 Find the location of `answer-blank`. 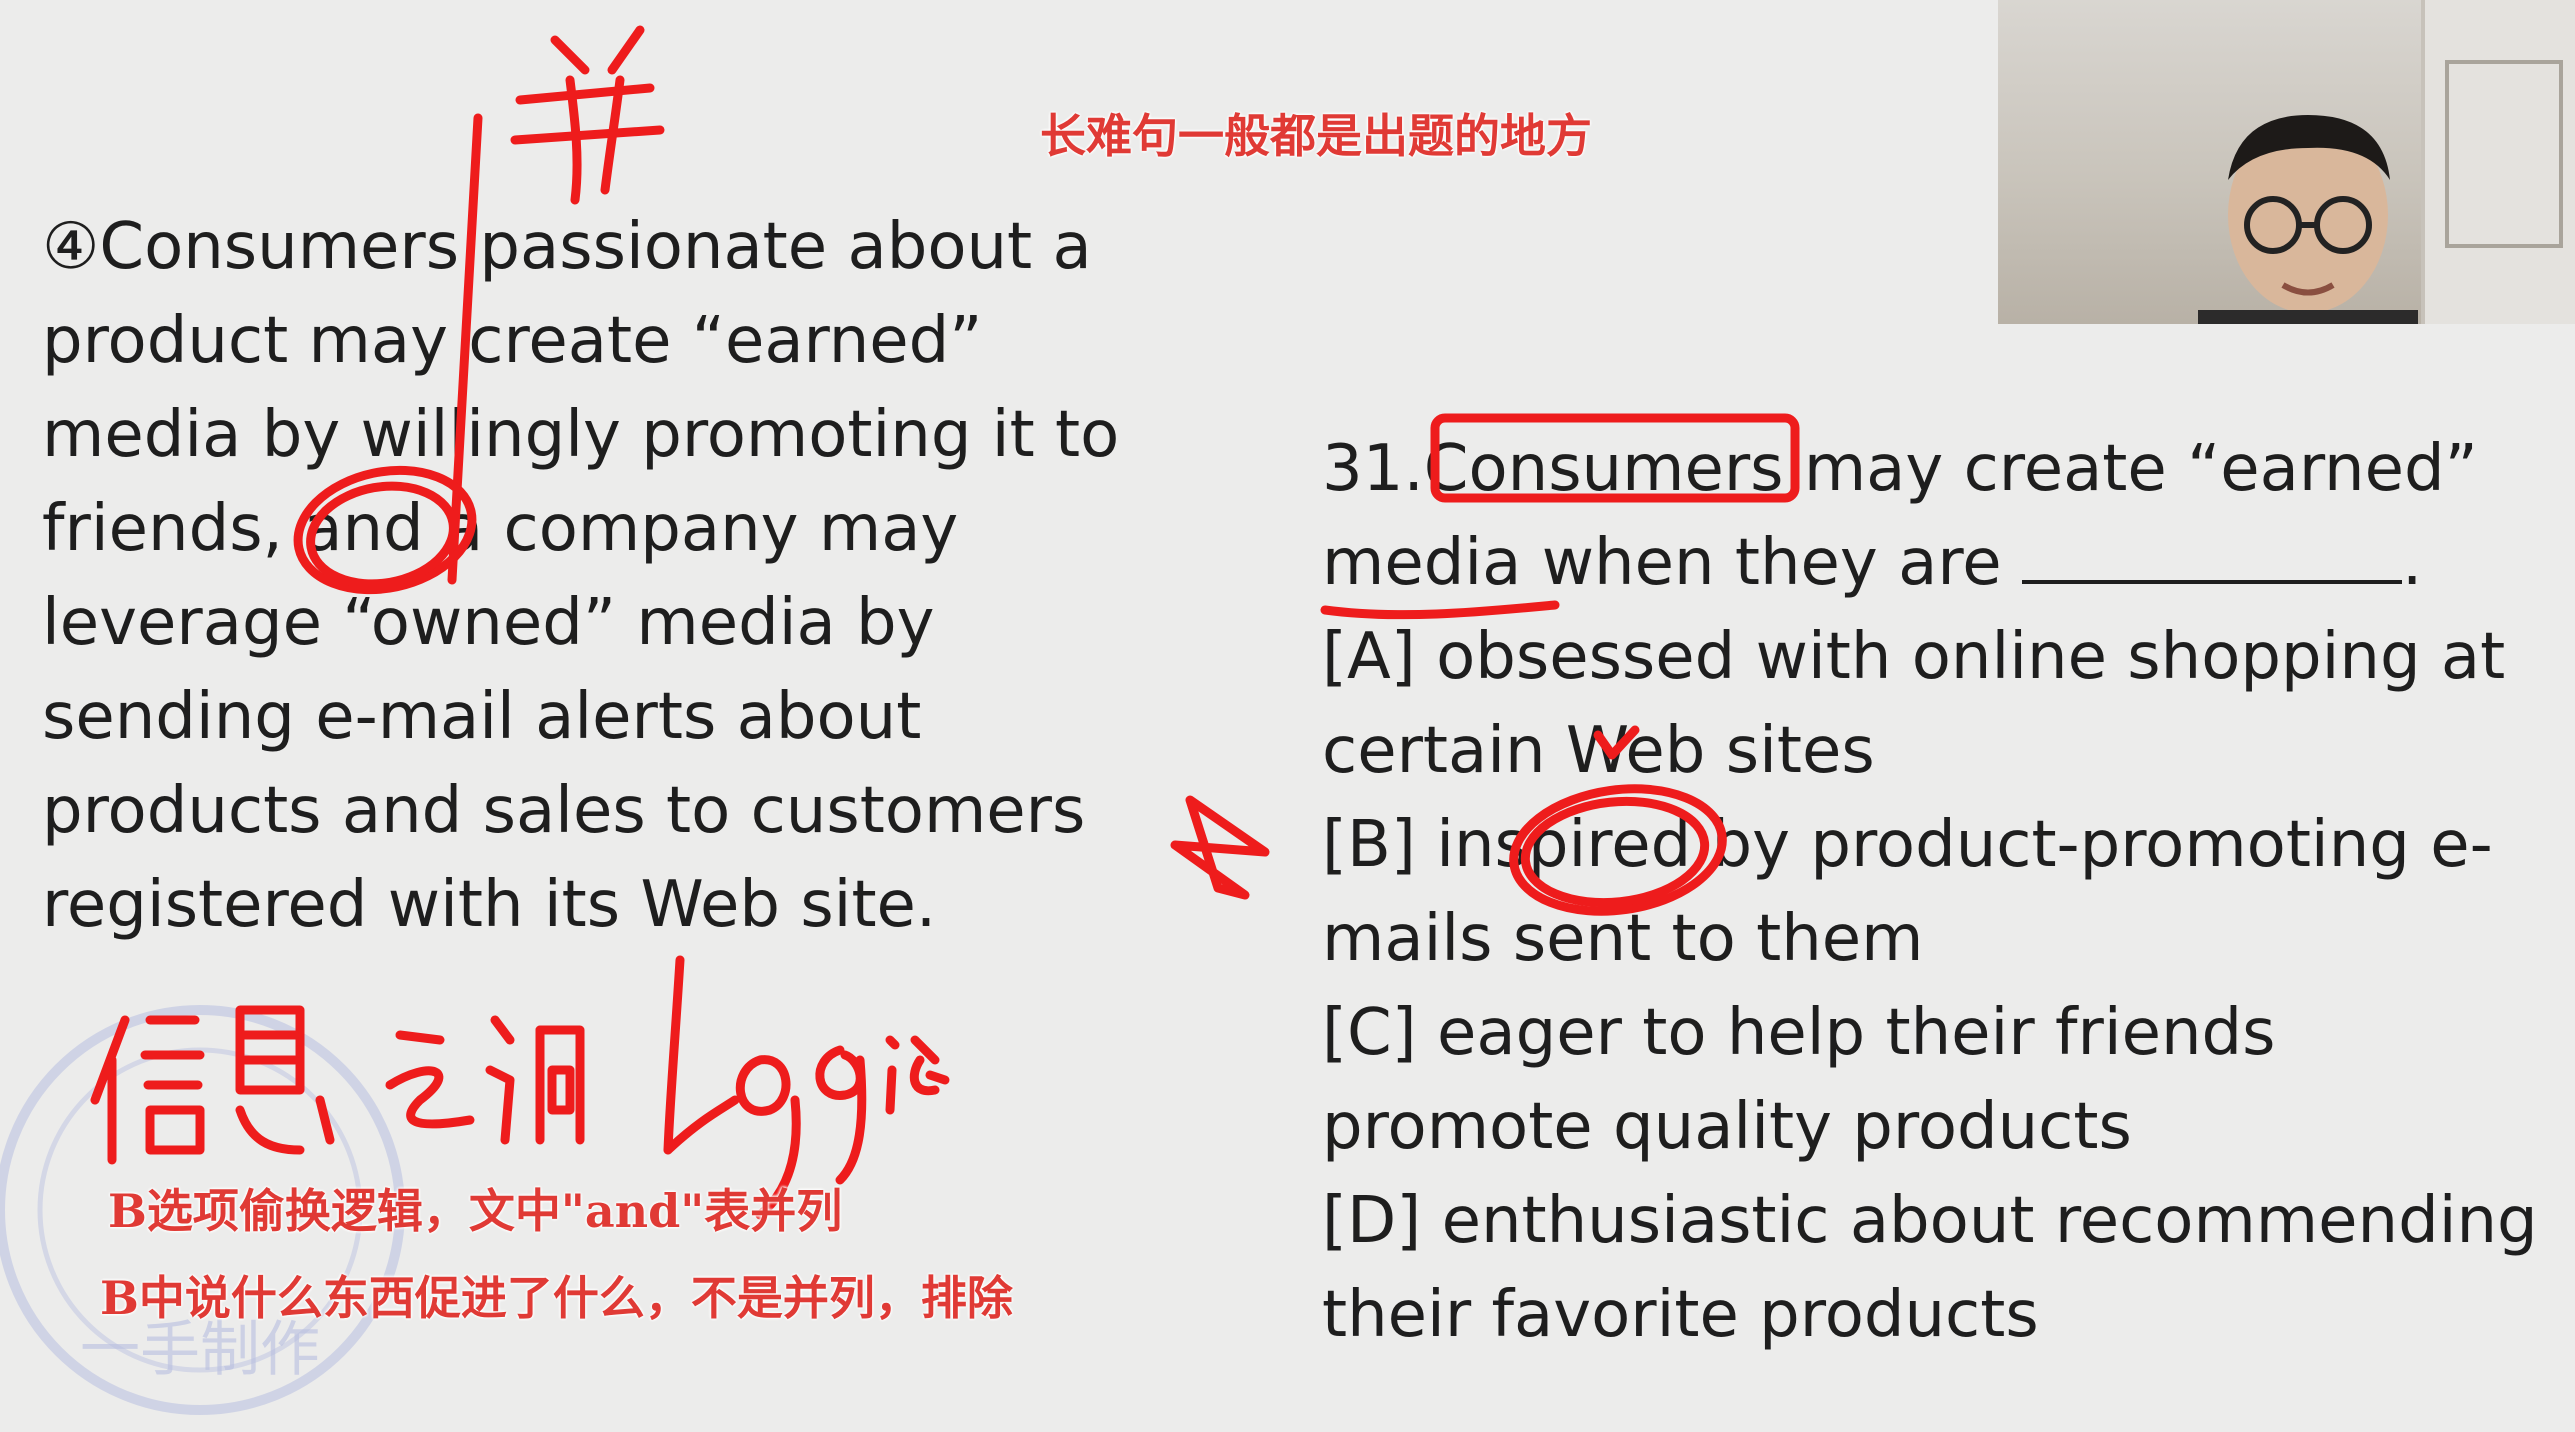

answer-blank is located at coordinates (2211, 555).